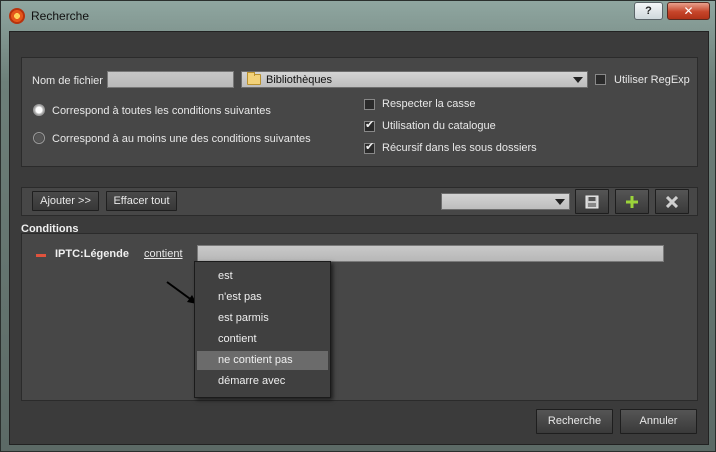  What do you see at coordinates (358, 16) in the screenshot?
I see `title-bar: Recherche ? ✕` at bounding box center [358, 16].